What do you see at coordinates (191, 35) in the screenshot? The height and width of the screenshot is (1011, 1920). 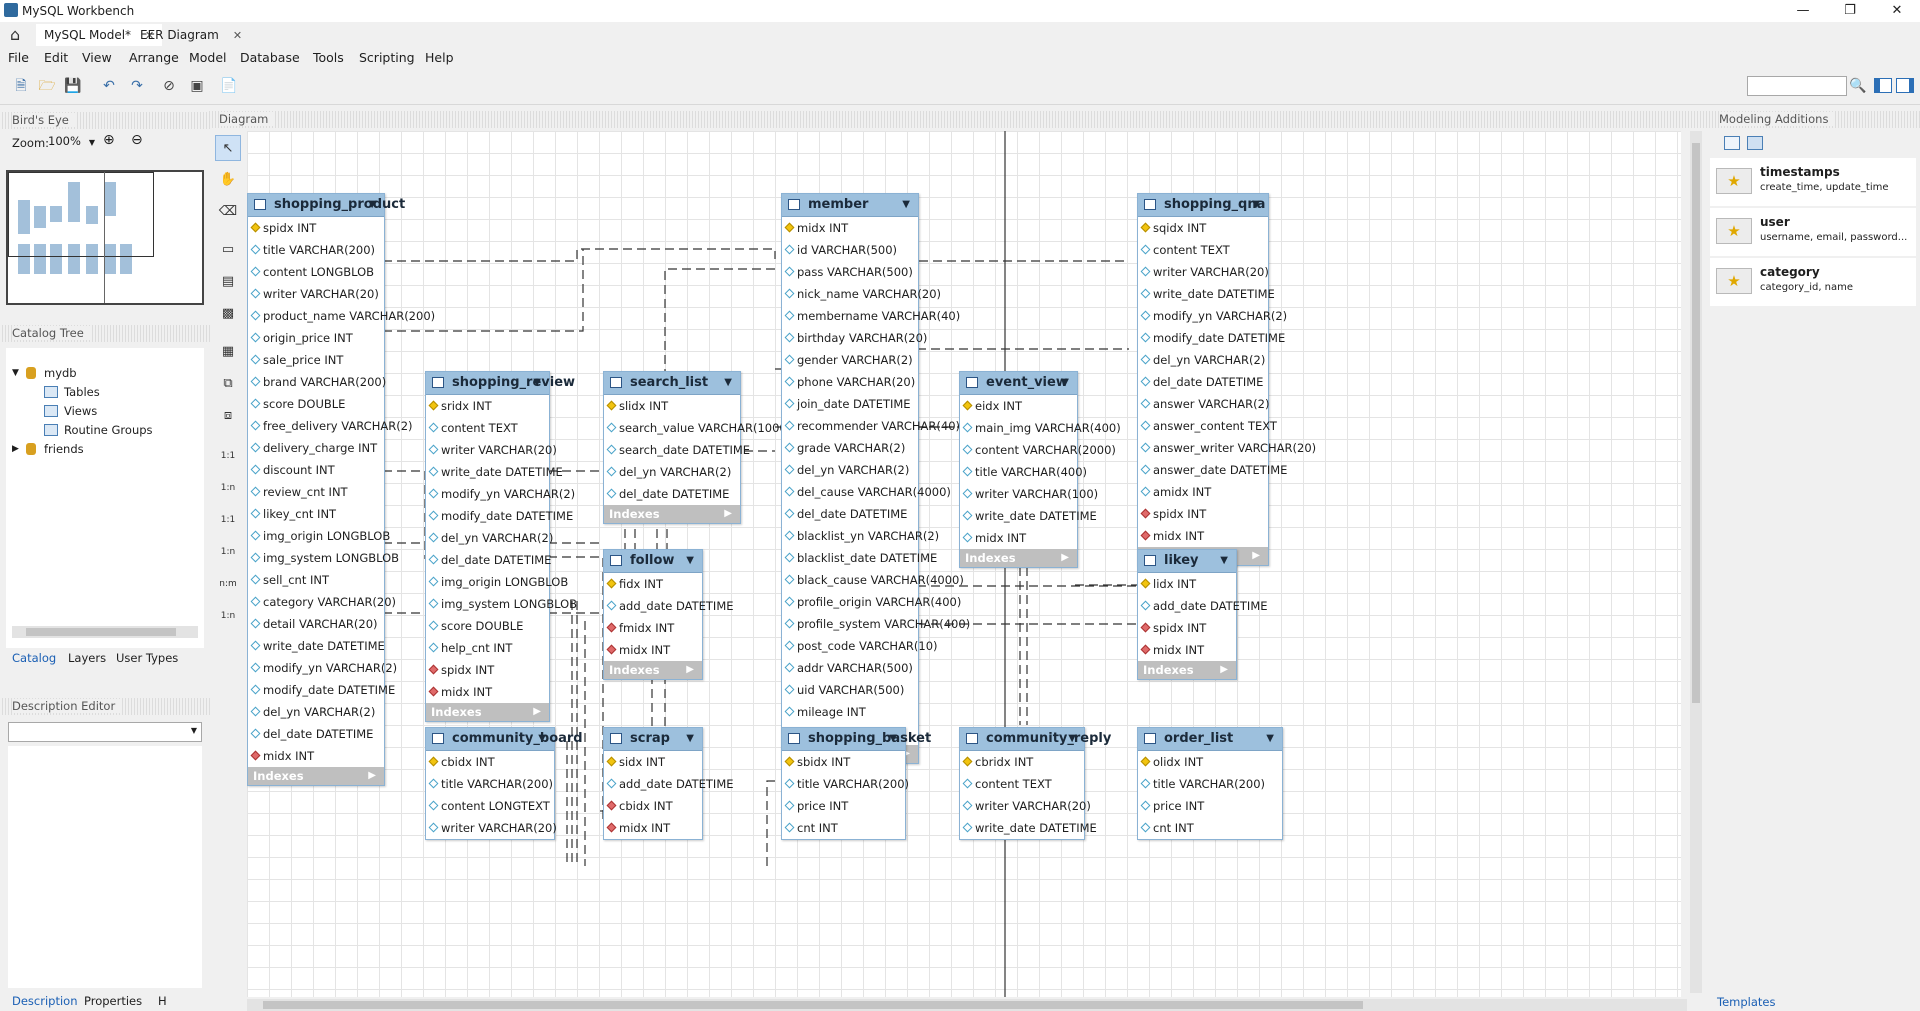 I see `tab-eer-diagram: EER Diagram ✕` at bounding box center [191, 35].